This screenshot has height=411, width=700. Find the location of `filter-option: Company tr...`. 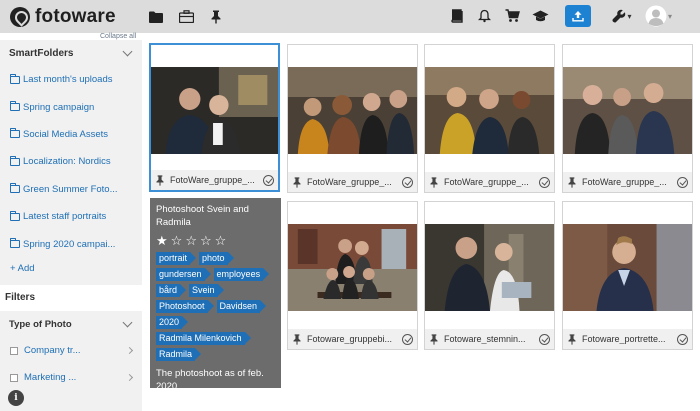

filter-option: Company tr... is located at coordinates (71, 350).